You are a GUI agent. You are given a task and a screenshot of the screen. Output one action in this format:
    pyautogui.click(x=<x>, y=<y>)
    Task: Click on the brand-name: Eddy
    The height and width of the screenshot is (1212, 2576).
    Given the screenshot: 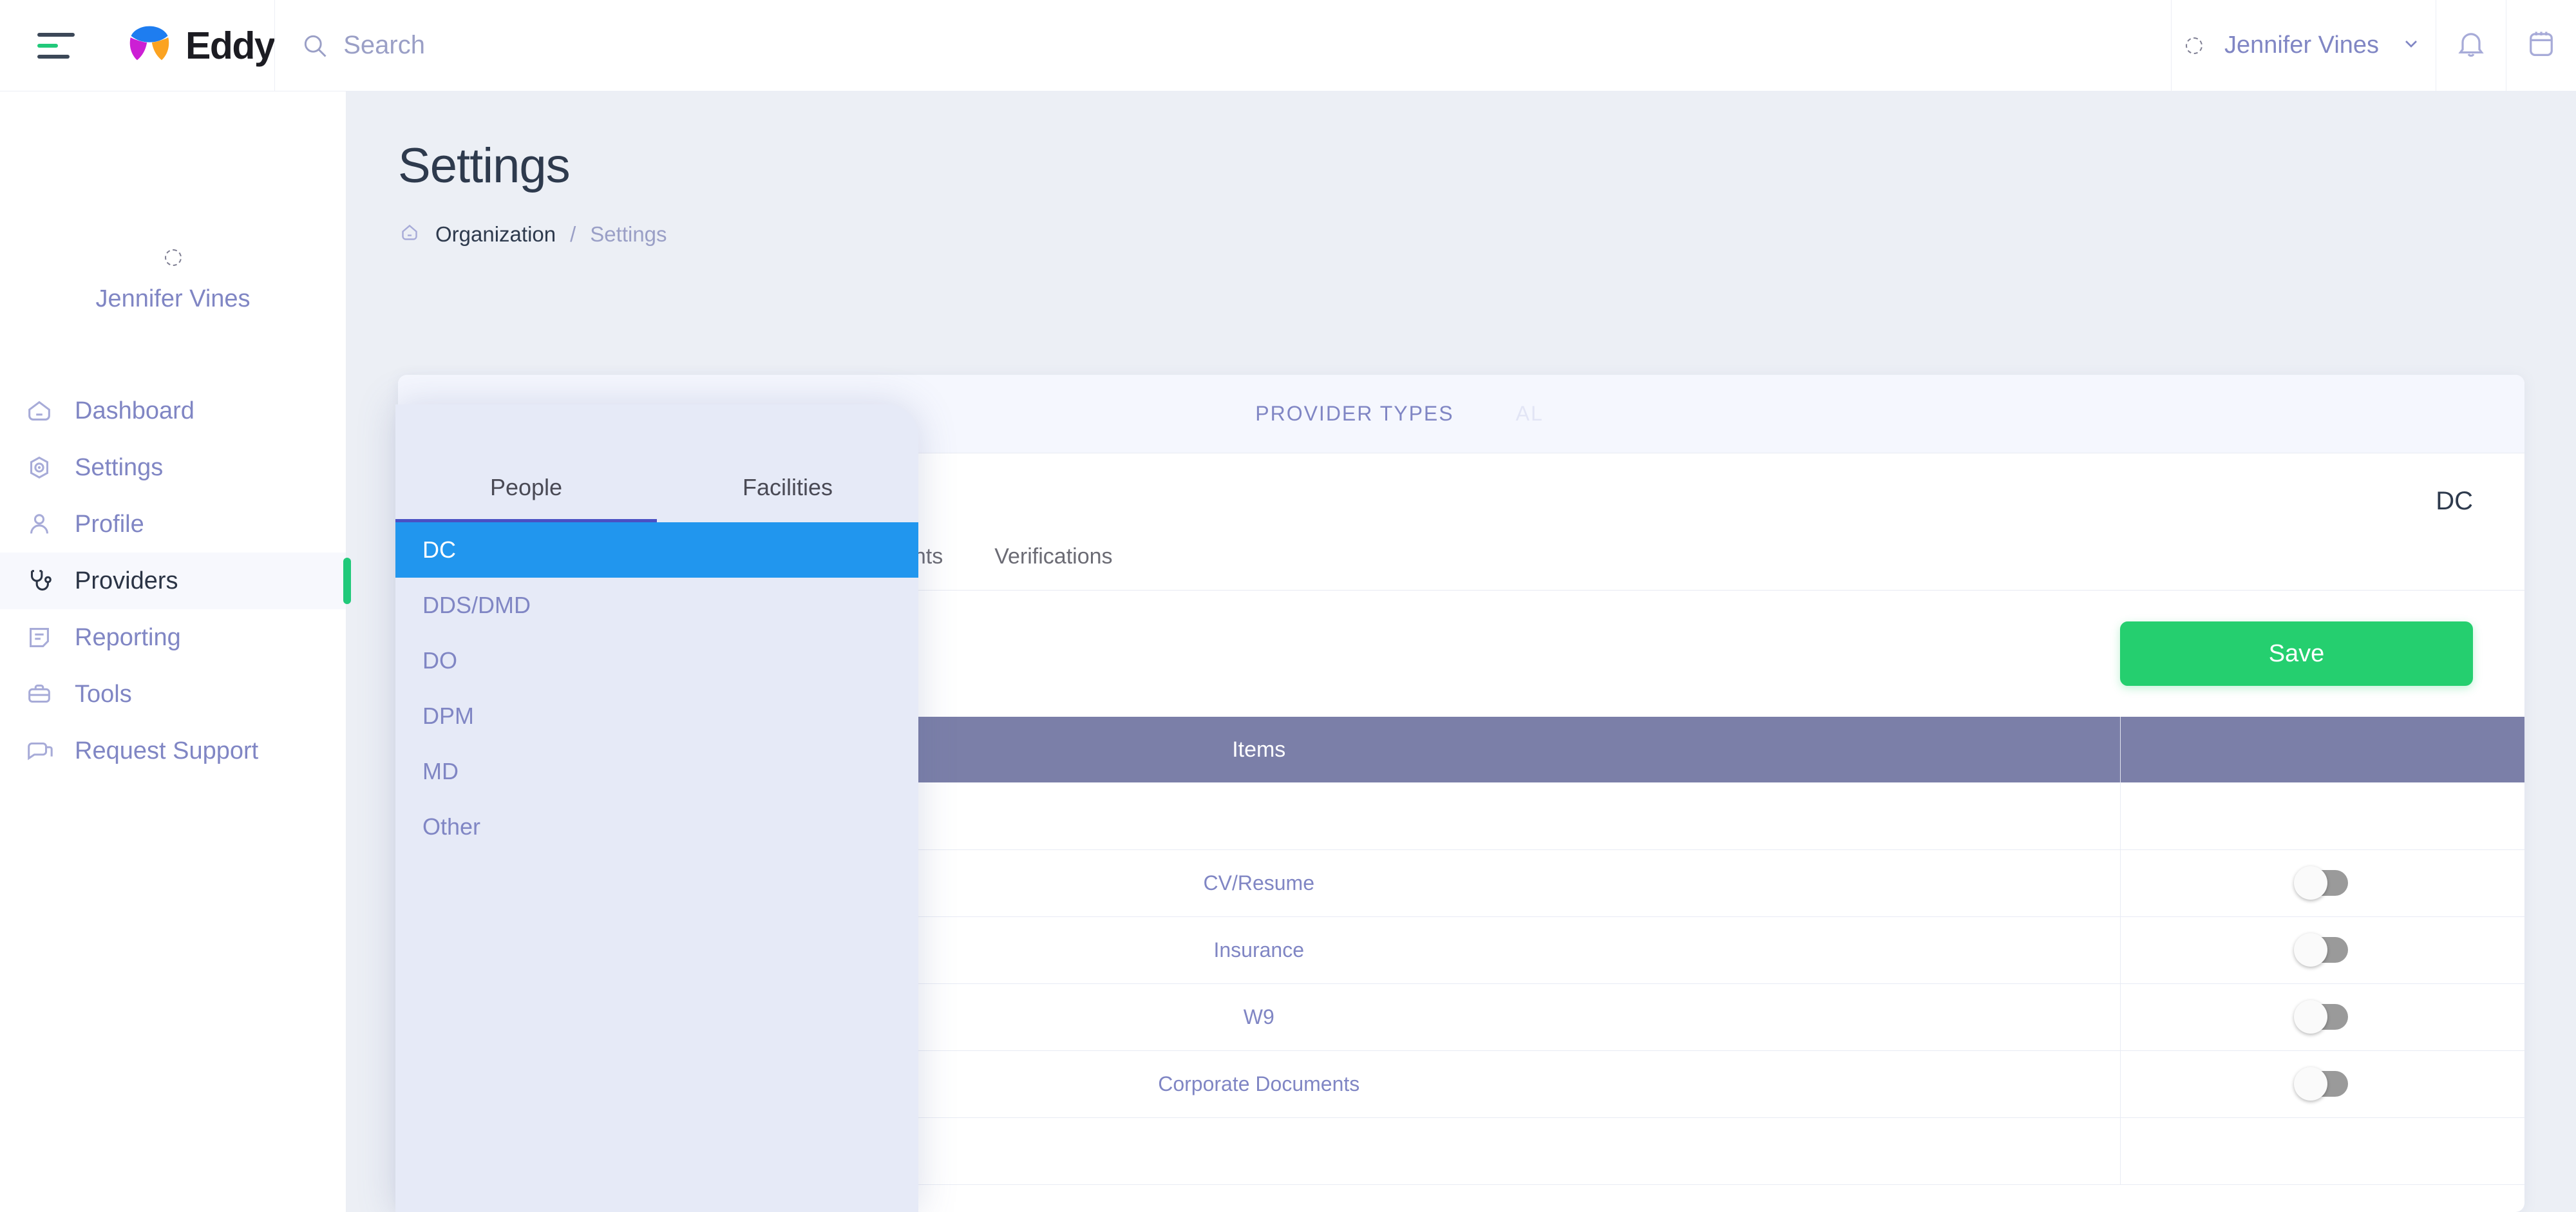 What is the action you would take?
    pyautogui.click(x=231, y=45)
    